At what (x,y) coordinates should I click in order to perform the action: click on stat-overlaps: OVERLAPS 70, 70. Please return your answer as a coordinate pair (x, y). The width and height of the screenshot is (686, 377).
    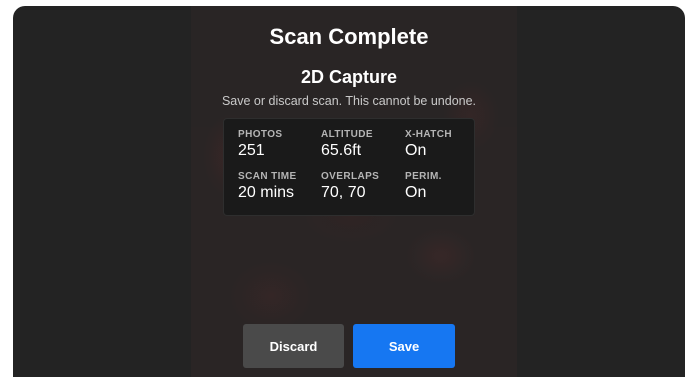
    Looking at the image, I should click on (350, 186).